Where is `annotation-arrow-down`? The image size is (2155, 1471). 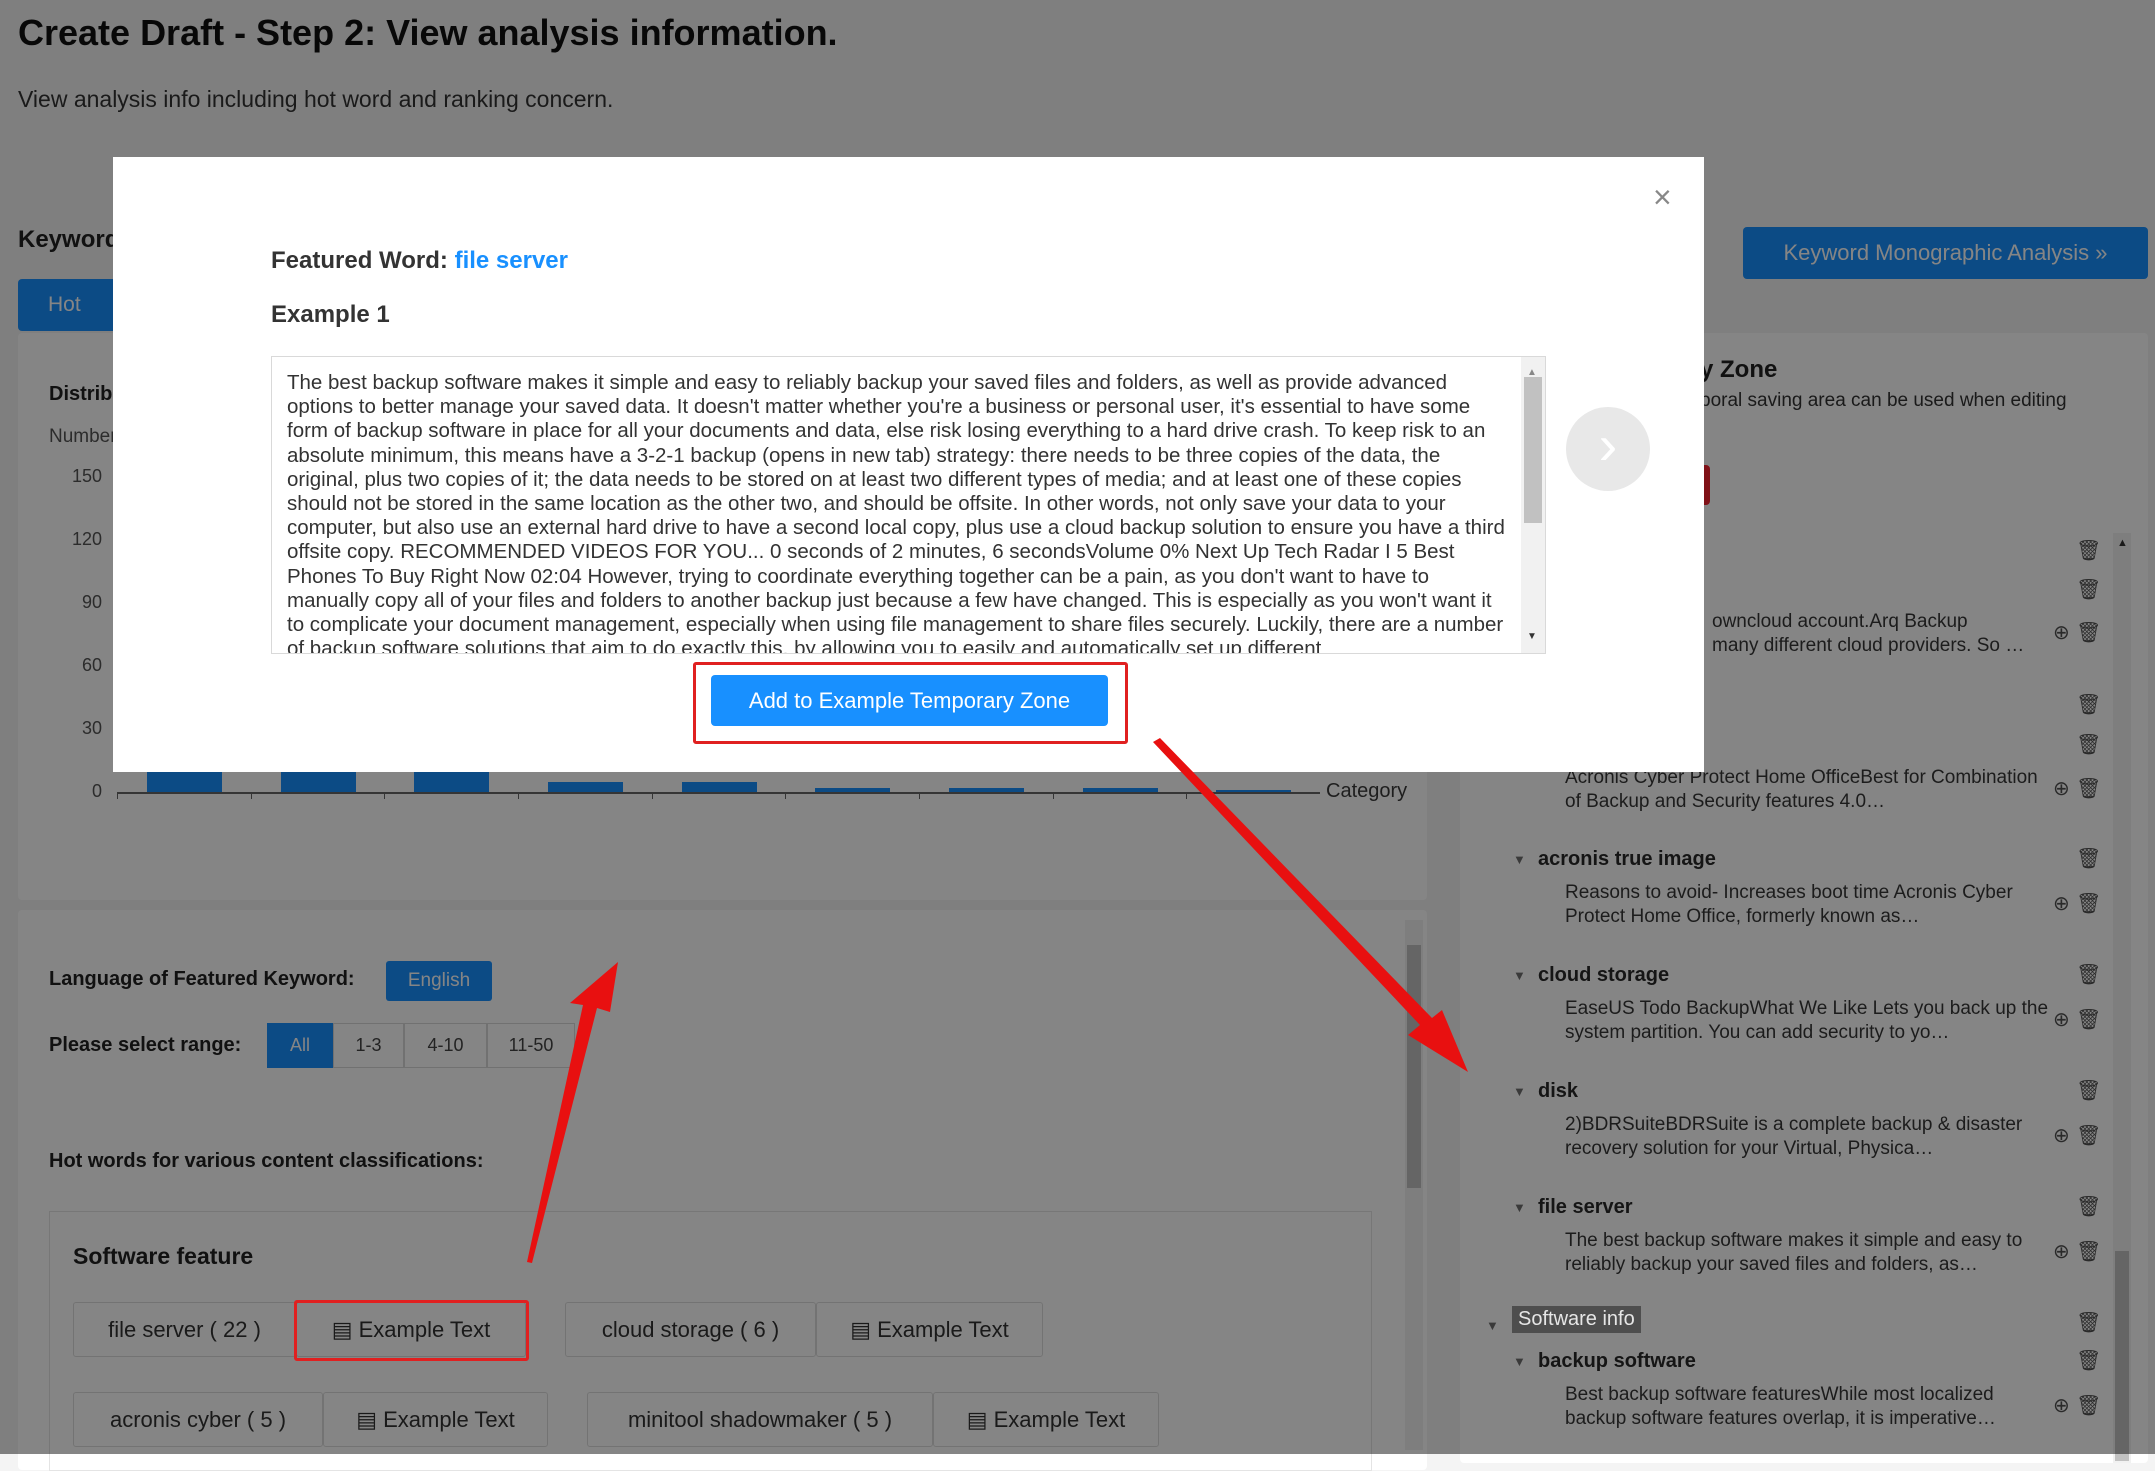 annotation-arrow-down is located at coordinates (1310, 905).